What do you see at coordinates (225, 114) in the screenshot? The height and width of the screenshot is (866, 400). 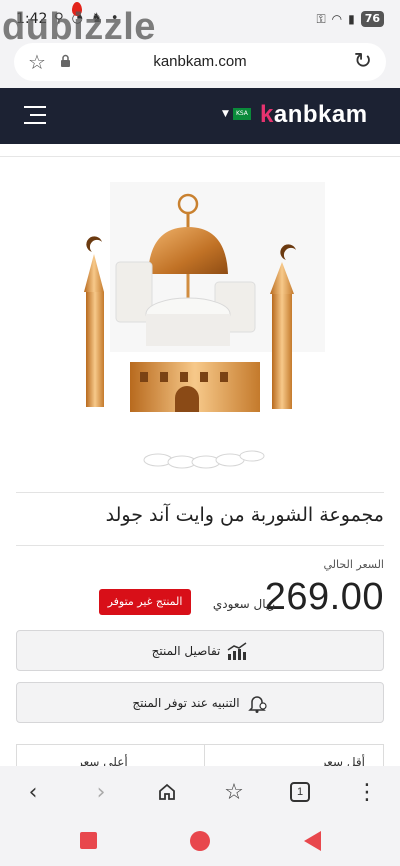 I see `caret-down-icon: ▼` at bounding box center [225, 114].